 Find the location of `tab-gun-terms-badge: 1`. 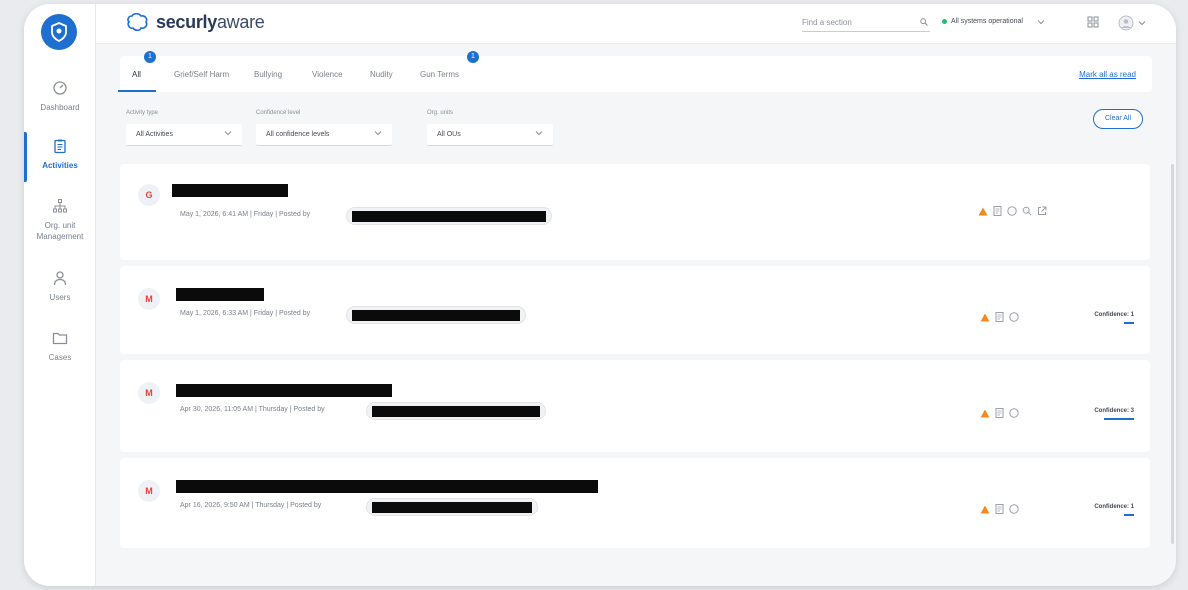

tab-gun-terms-badge: 1 is located at coordinates (473, 57).